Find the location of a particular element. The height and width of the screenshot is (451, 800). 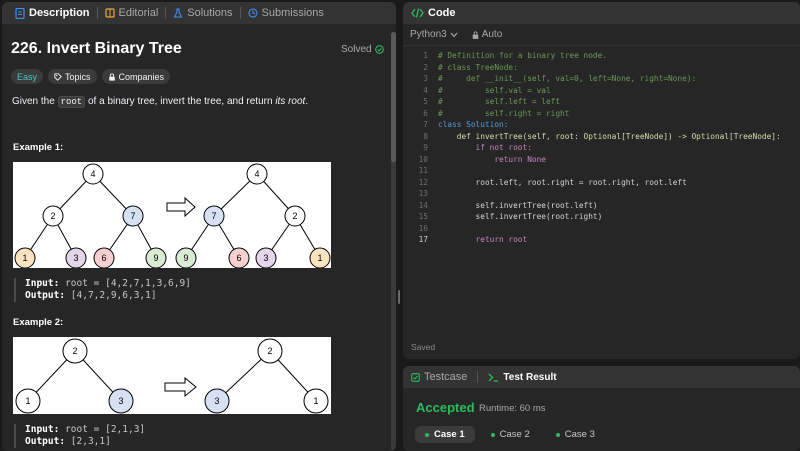

companies-label: Companies is located at coordinates (141, 76).